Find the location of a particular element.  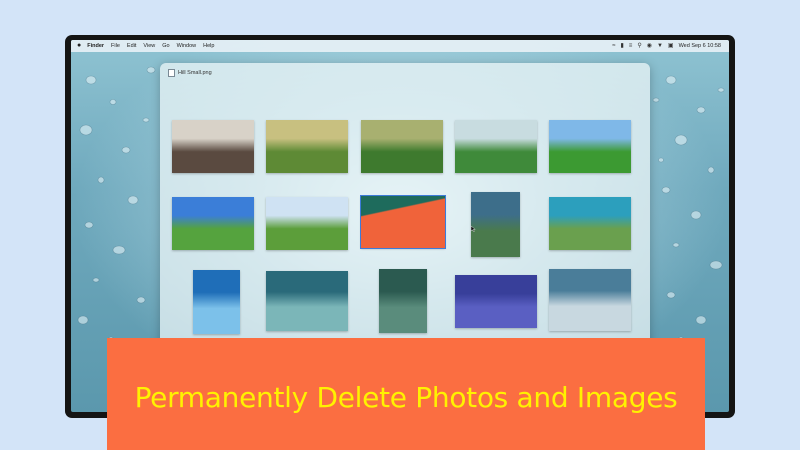

thumbnail-blue-sky-clouds is located at coordinates (213, 223).